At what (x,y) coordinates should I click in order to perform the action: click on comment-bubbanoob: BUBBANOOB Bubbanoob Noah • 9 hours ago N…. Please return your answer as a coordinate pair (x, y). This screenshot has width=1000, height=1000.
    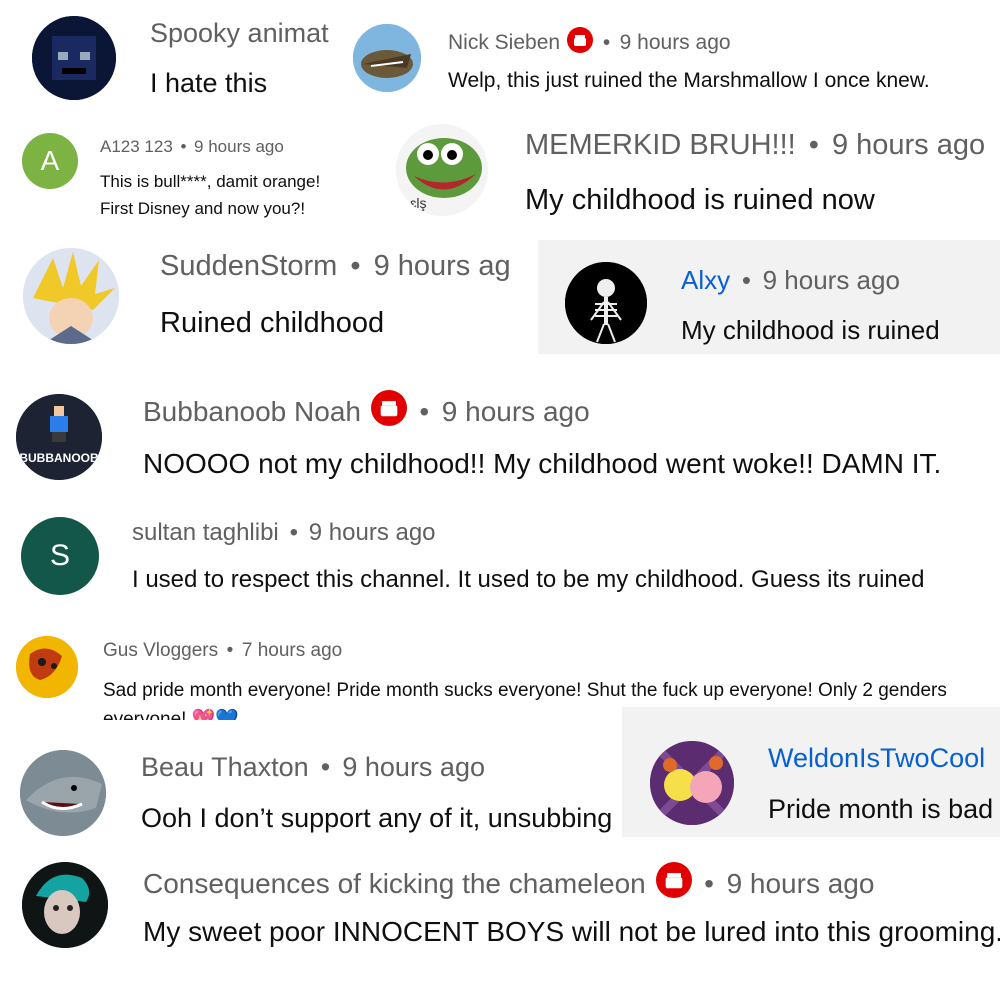
    Looking at the image, I should click on (500, 434).